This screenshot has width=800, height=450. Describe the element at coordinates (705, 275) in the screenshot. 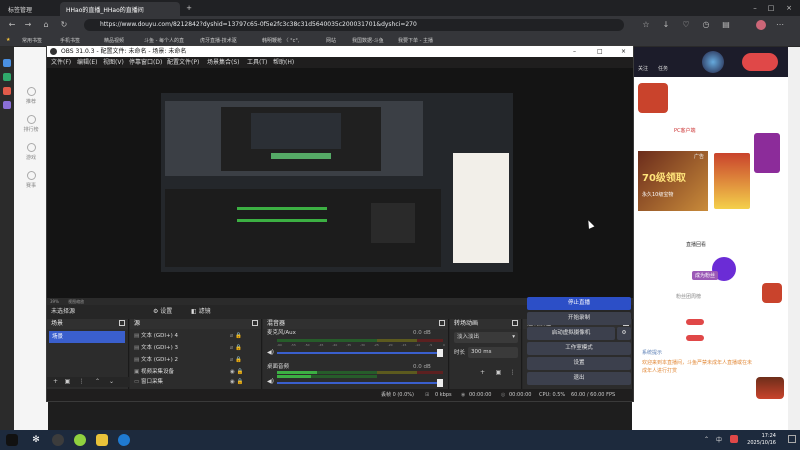

I see `join-fans-button: 成为粉丝` at that location.